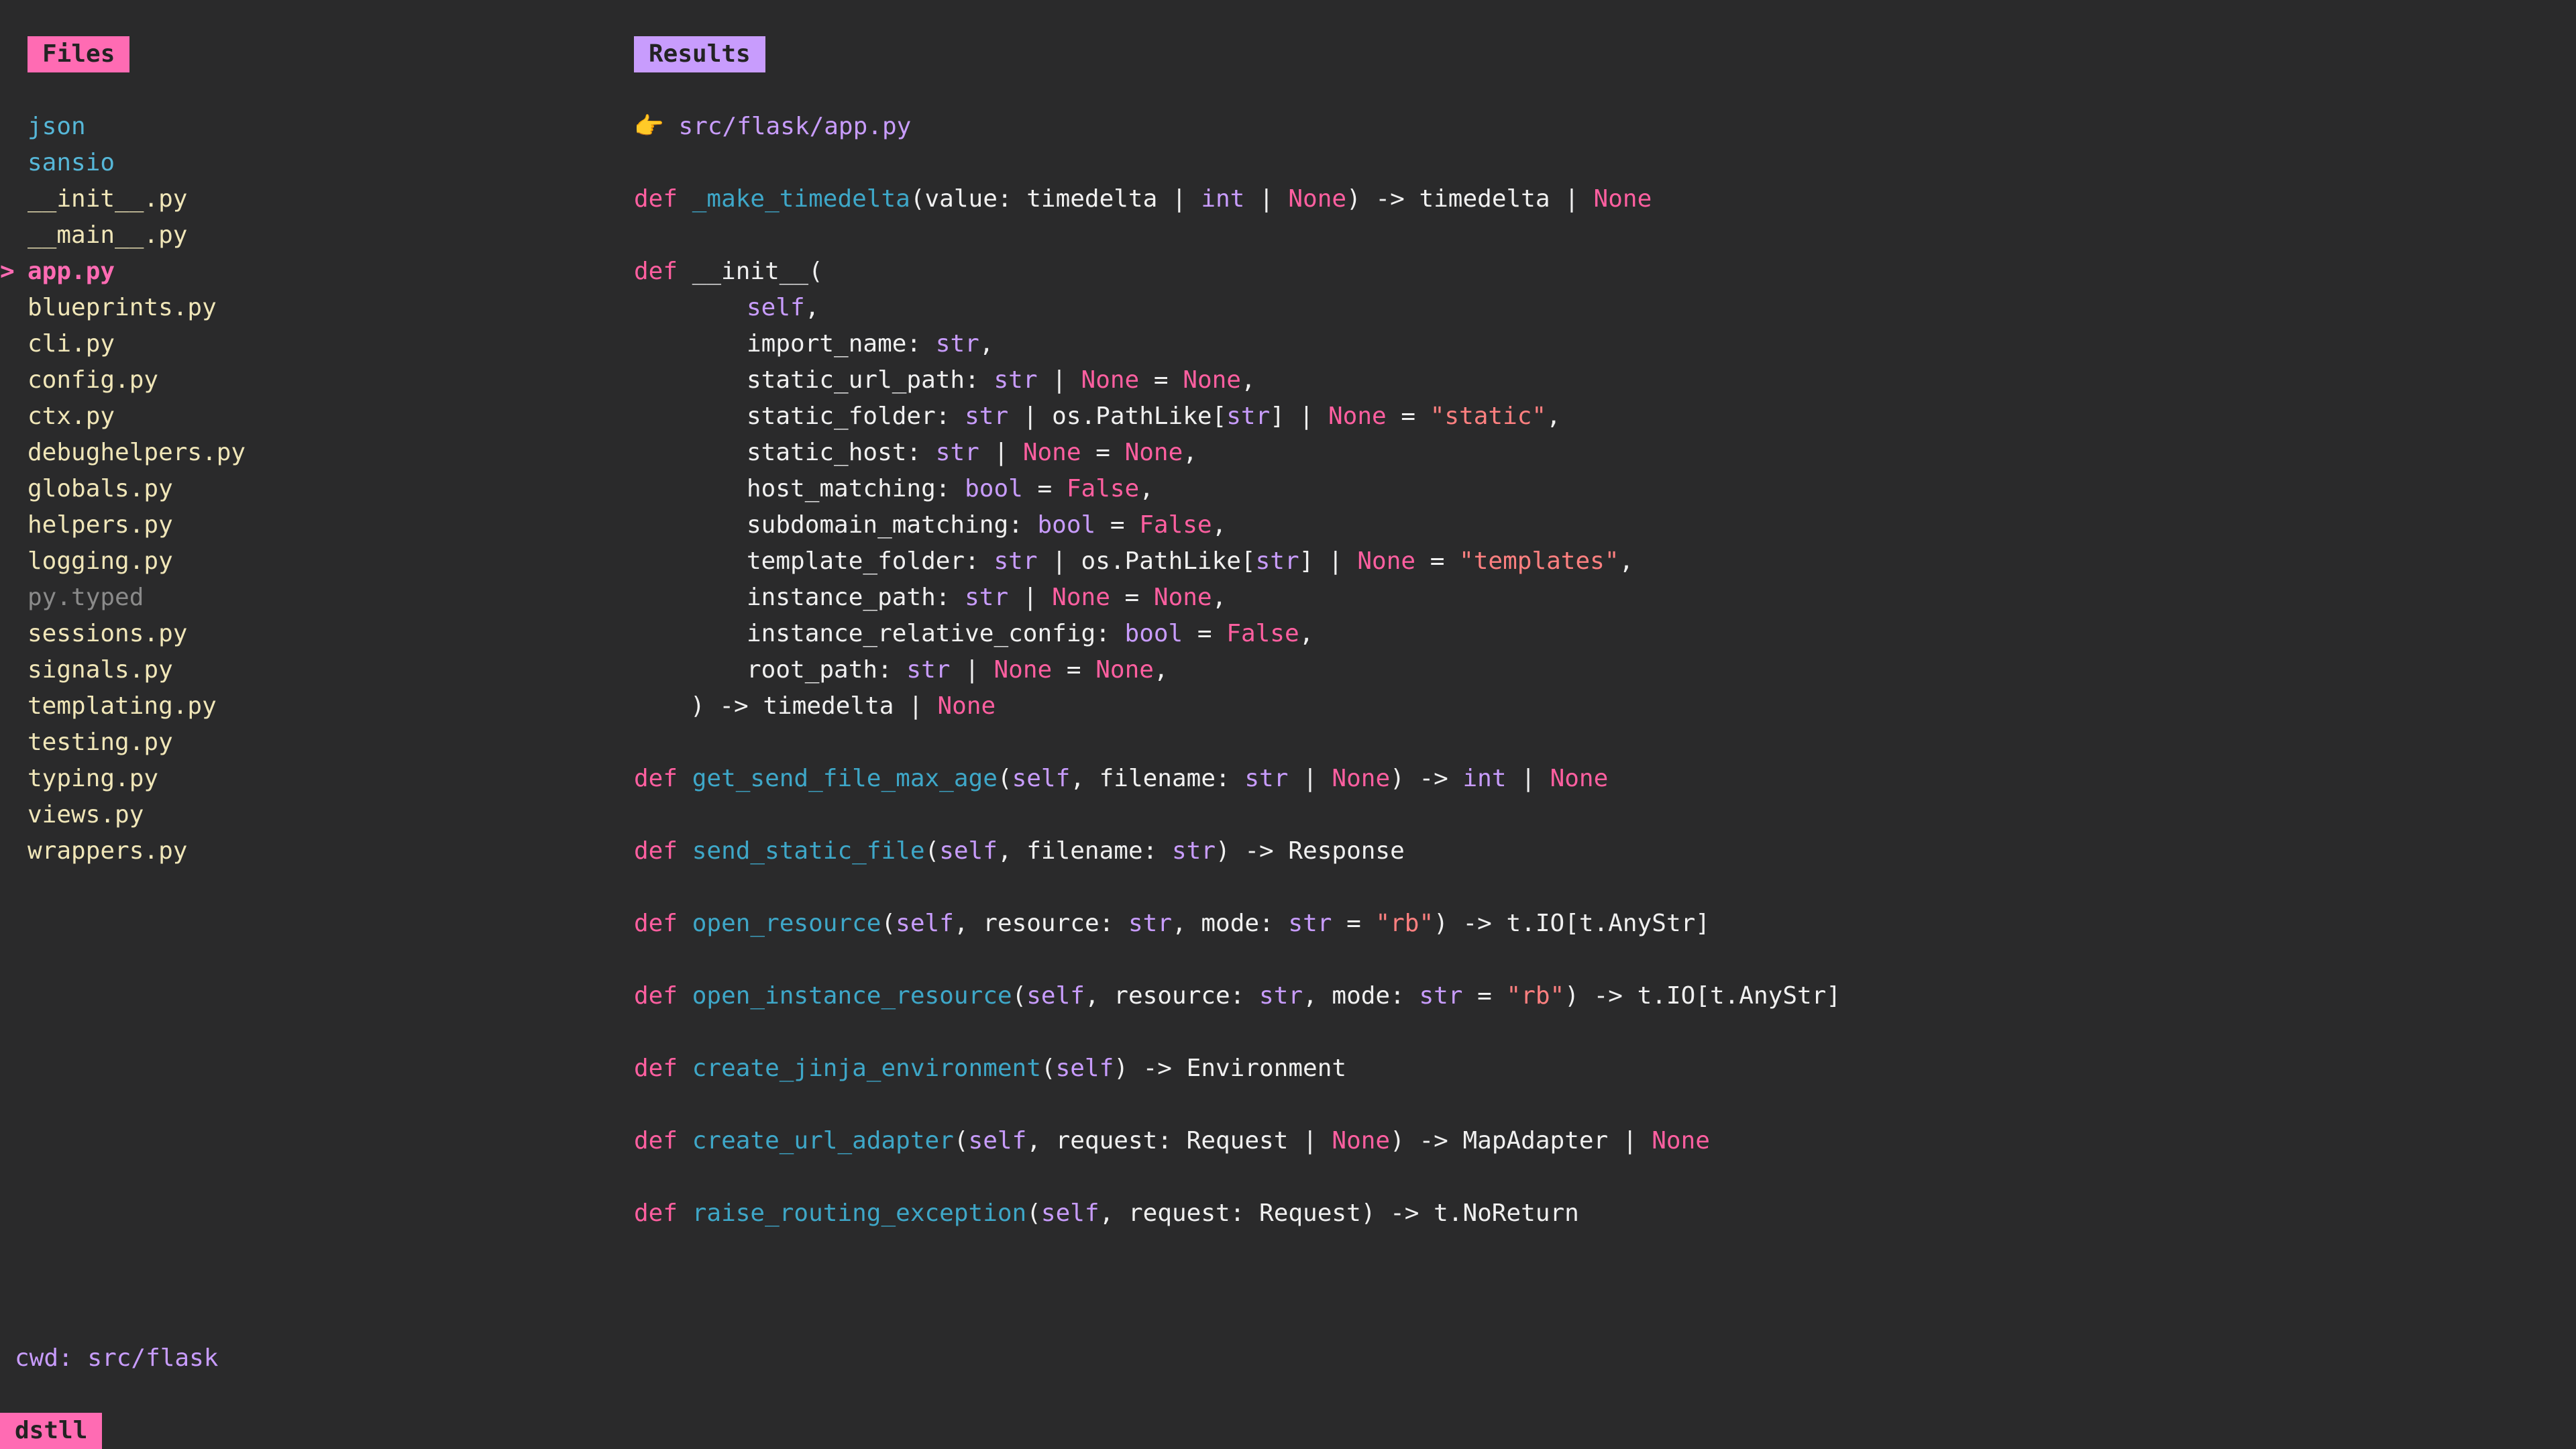  Describe the element at coordinates (295, 272) in the screenshot. I see `file-list-item: > app.py` at that location.